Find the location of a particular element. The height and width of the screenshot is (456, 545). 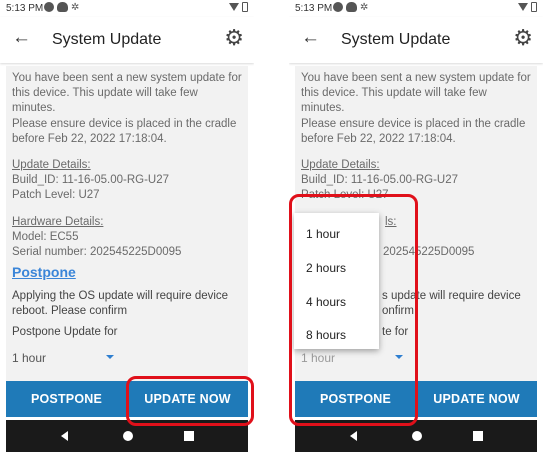

postpone-button: POSTPONE is located at coordinates (66, 399).